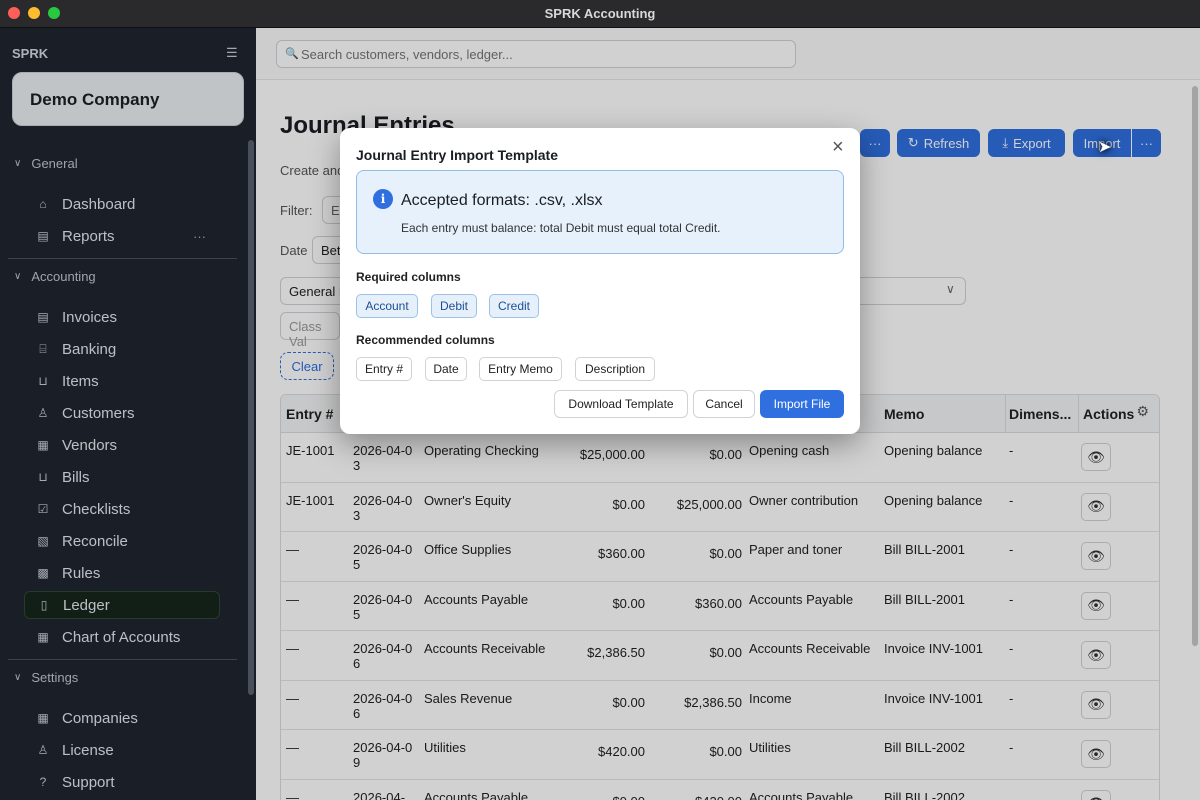 This screenshot has width=1200, height=800. What do you see at coordinates (387, 306) in the screenshot?
I see `required-chip-account: Account` at bounding box center [387, 306].